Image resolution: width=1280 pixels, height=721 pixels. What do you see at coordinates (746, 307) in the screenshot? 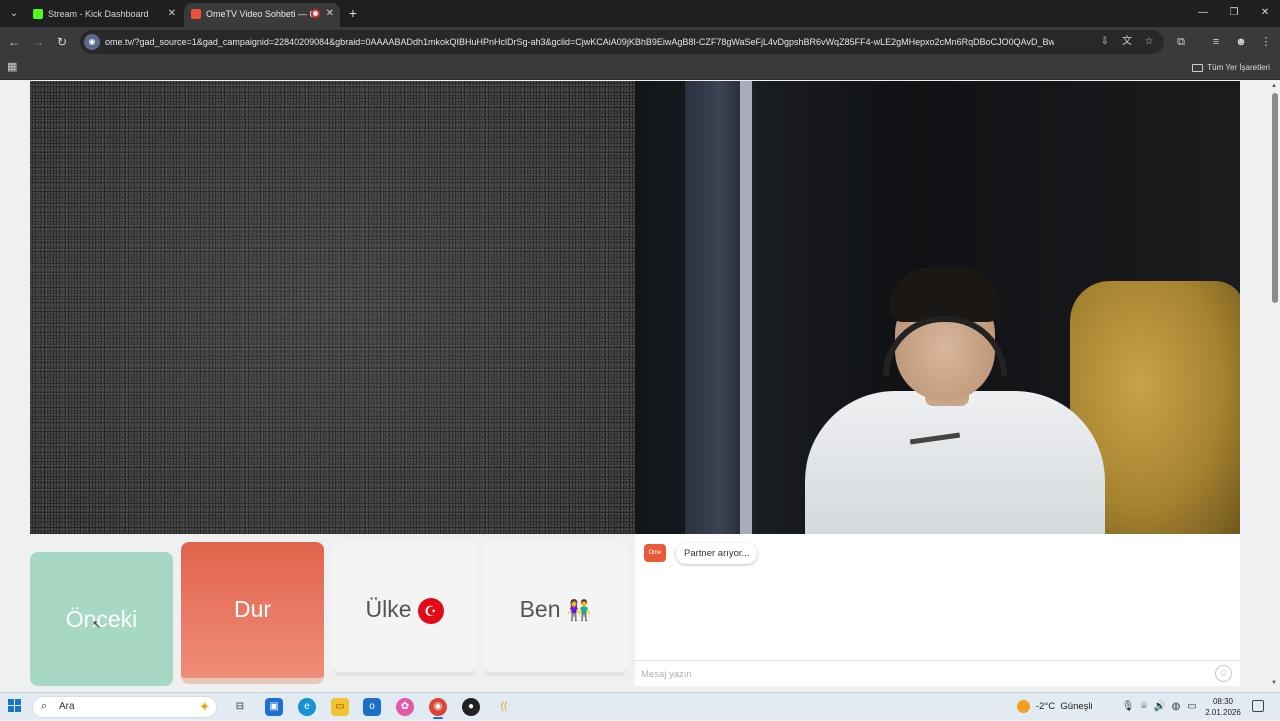
I see `curtain` at bounding box center [746, 307].